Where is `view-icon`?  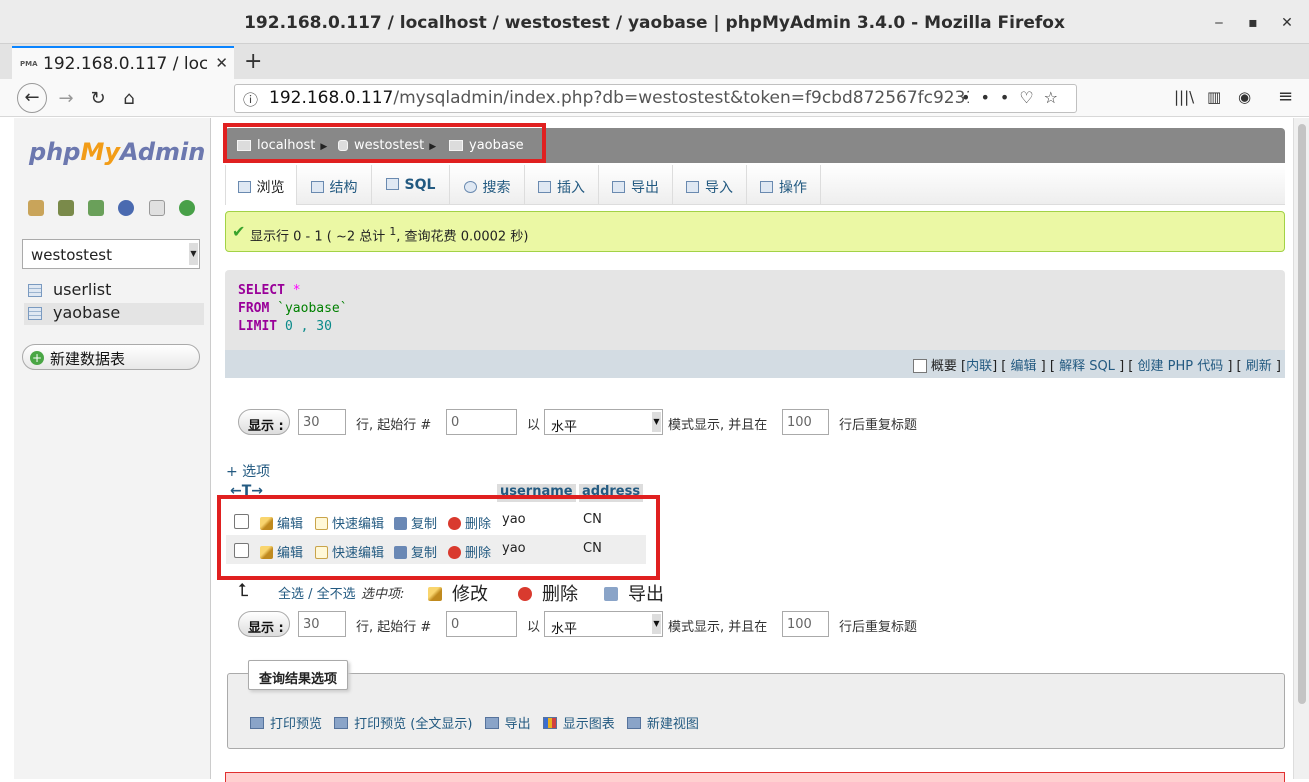
view-icon is located at coordinates (633, 723).